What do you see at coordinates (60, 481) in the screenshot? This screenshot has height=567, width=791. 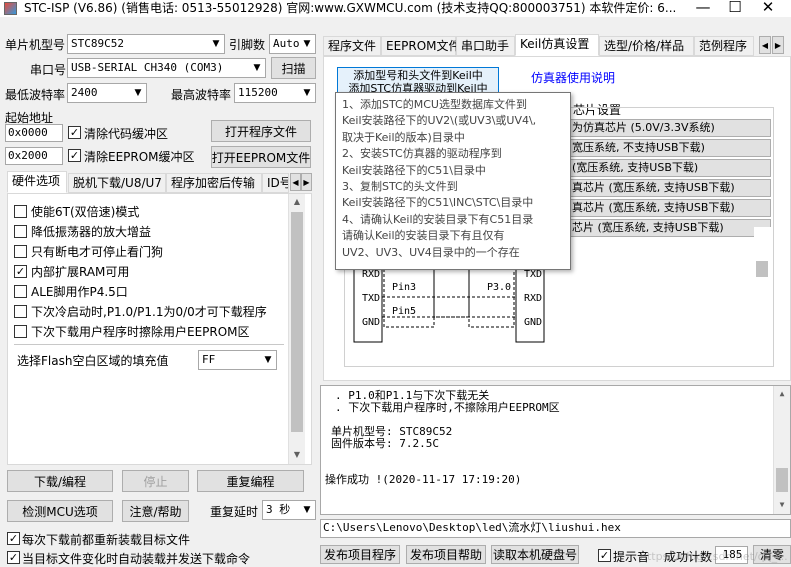 I see `download-program-button: 下载/编程` at bounding box center [60, 481].